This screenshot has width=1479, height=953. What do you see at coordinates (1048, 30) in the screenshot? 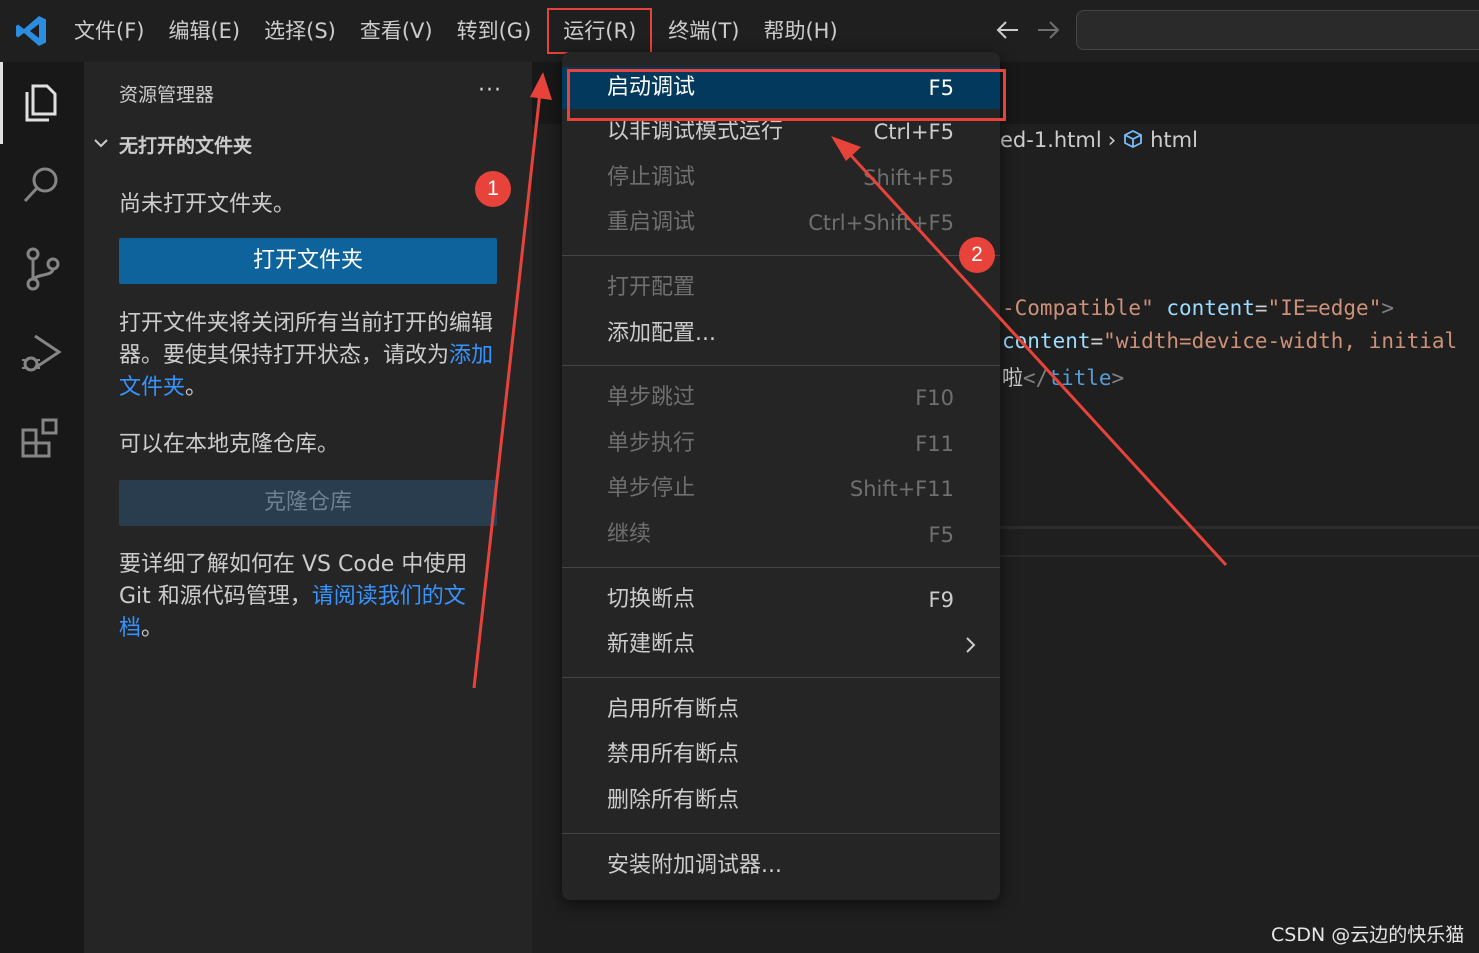
I see `arrow-right-icon` at bounding box center [1048, 30].